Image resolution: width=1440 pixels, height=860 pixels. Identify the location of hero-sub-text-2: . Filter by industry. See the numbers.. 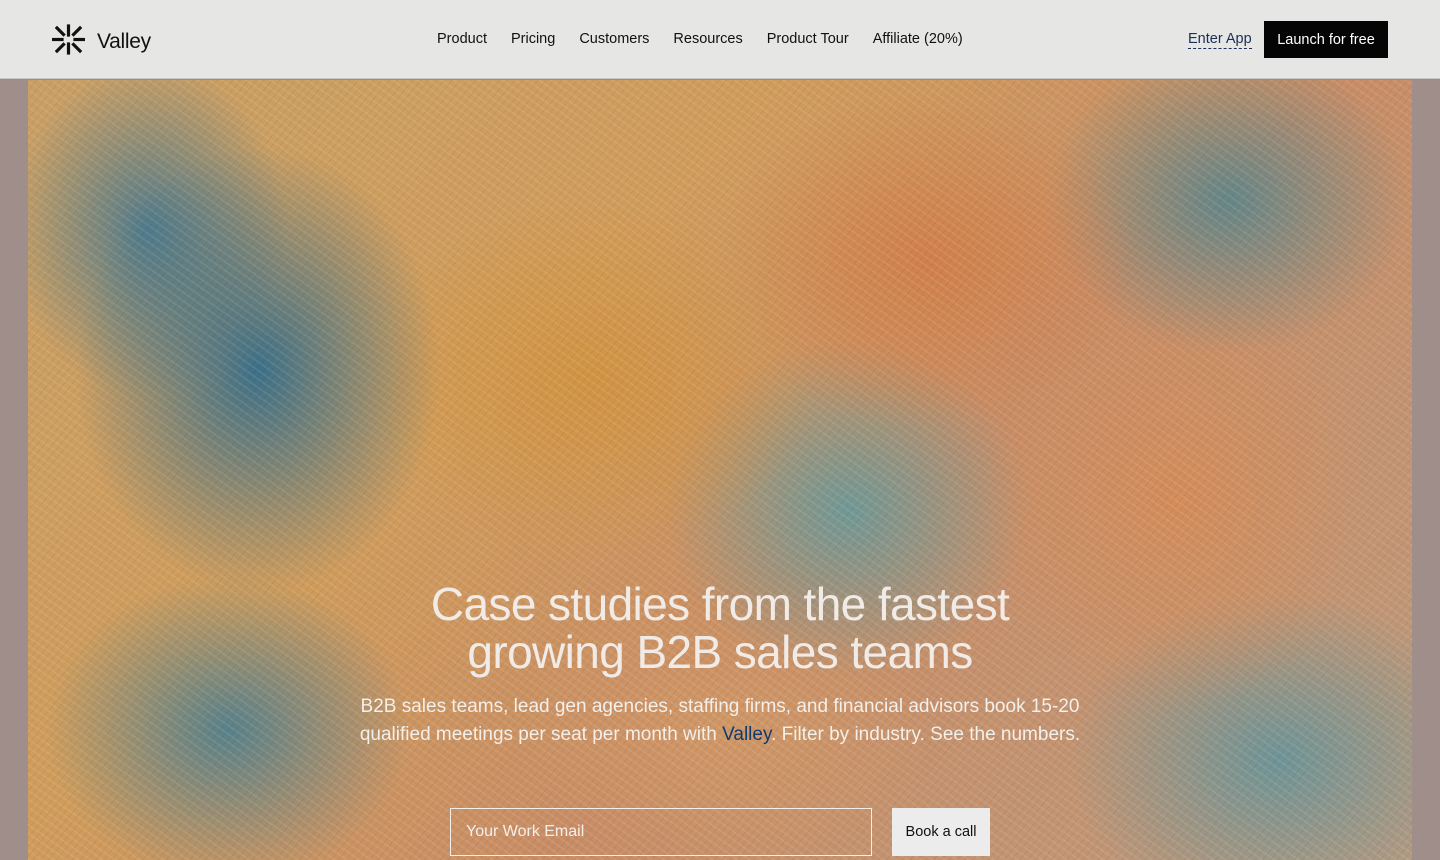
(926, 734).